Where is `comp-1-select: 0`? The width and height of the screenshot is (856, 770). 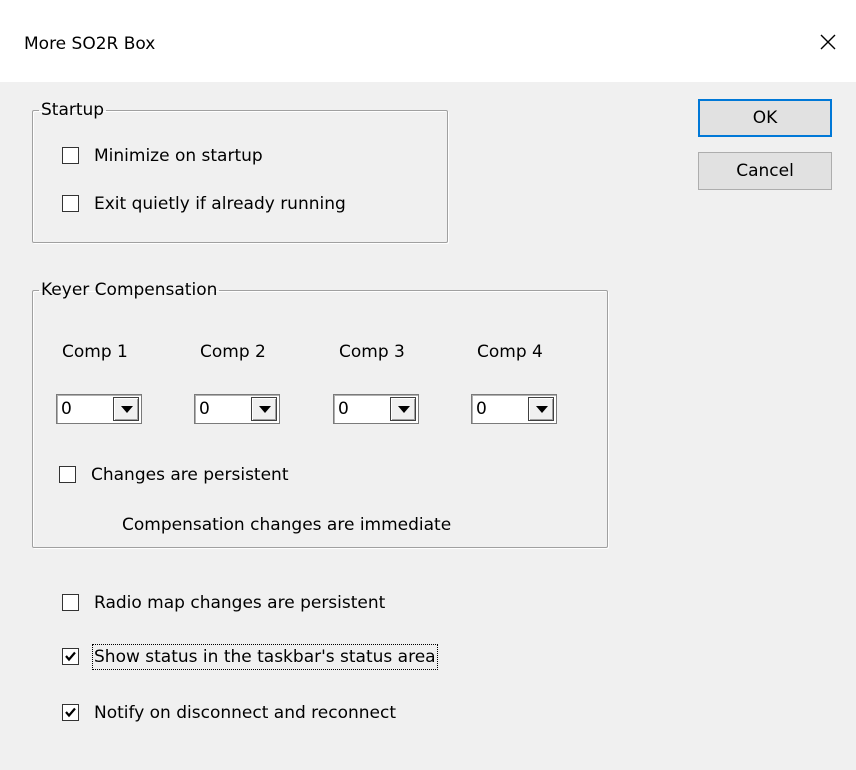
comp-1-select: 0 is located at coordinates (99, 409).